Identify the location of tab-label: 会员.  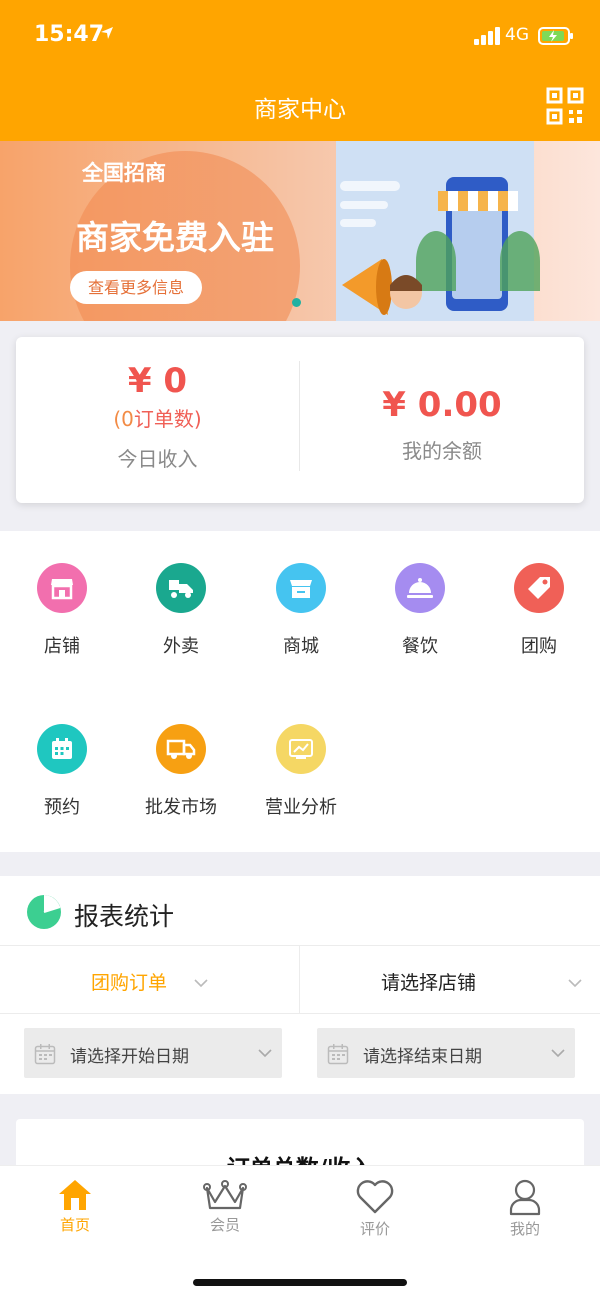
(224, 1225).